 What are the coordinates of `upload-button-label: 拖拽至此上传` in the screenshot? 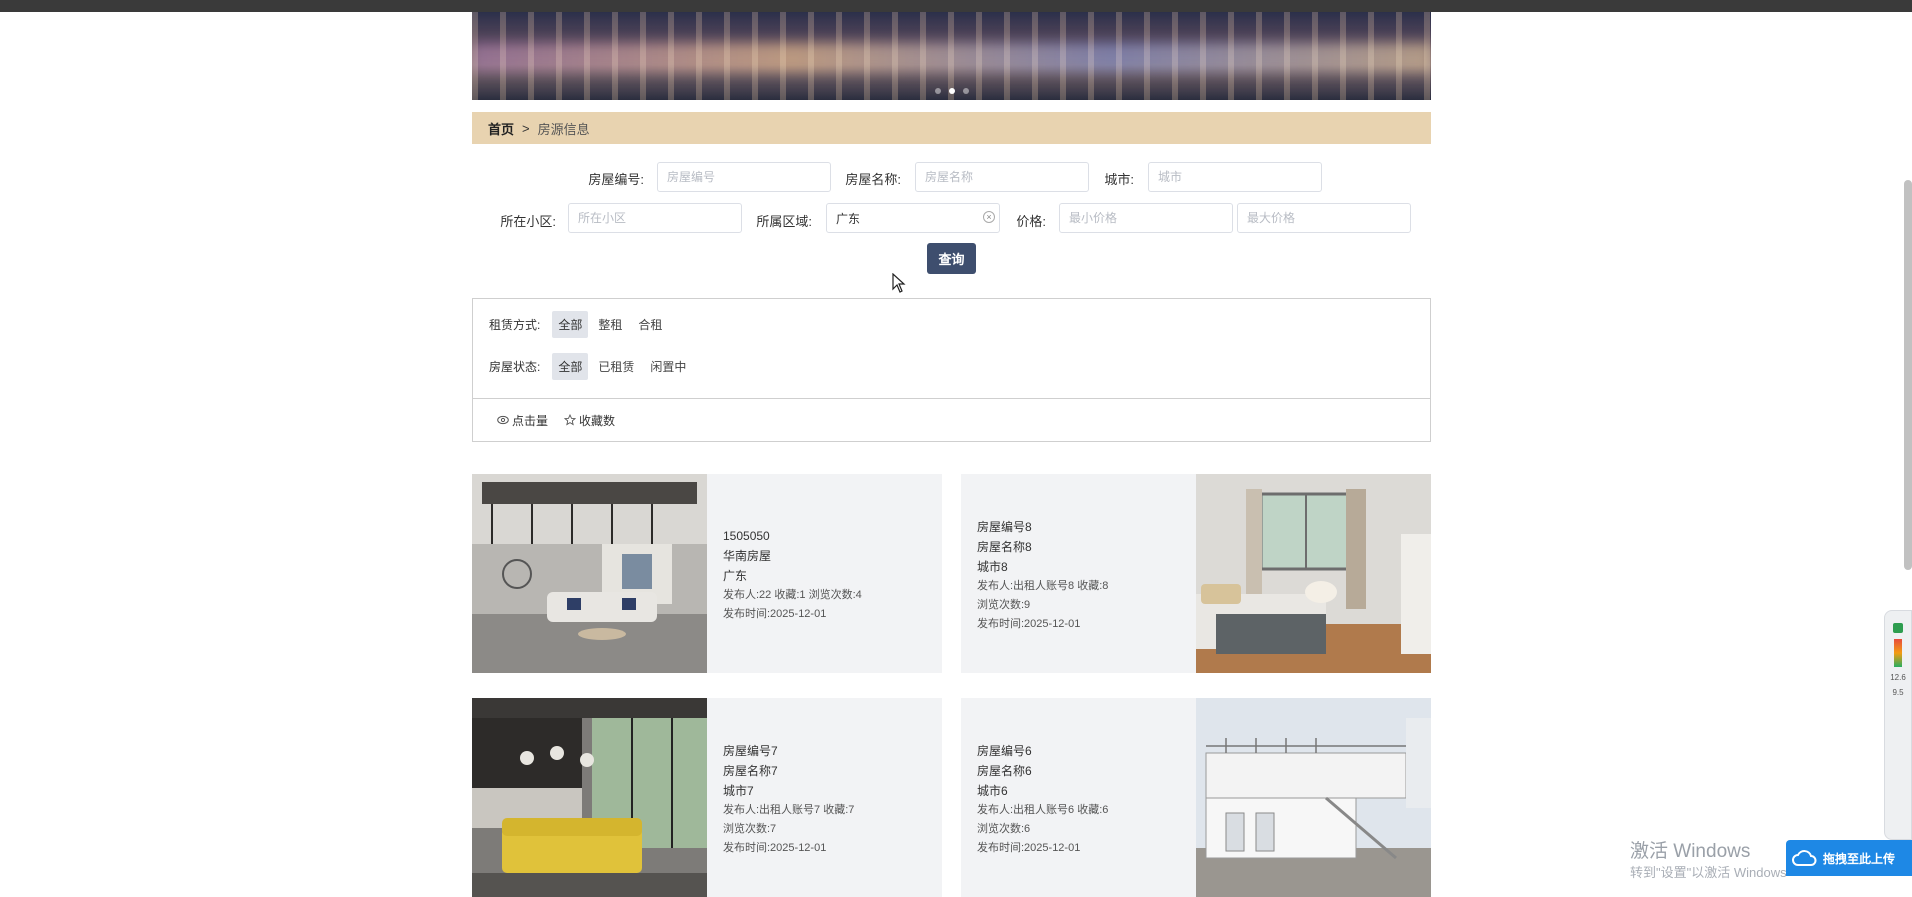 It's located at (1859, 858).